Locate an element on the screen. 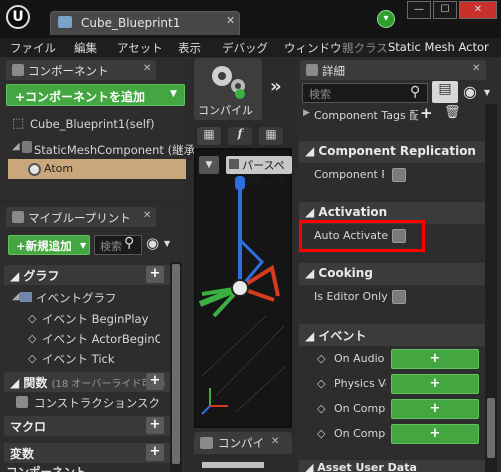  expand-arrow-icon: ▶ is located at coordinates (306, 113).